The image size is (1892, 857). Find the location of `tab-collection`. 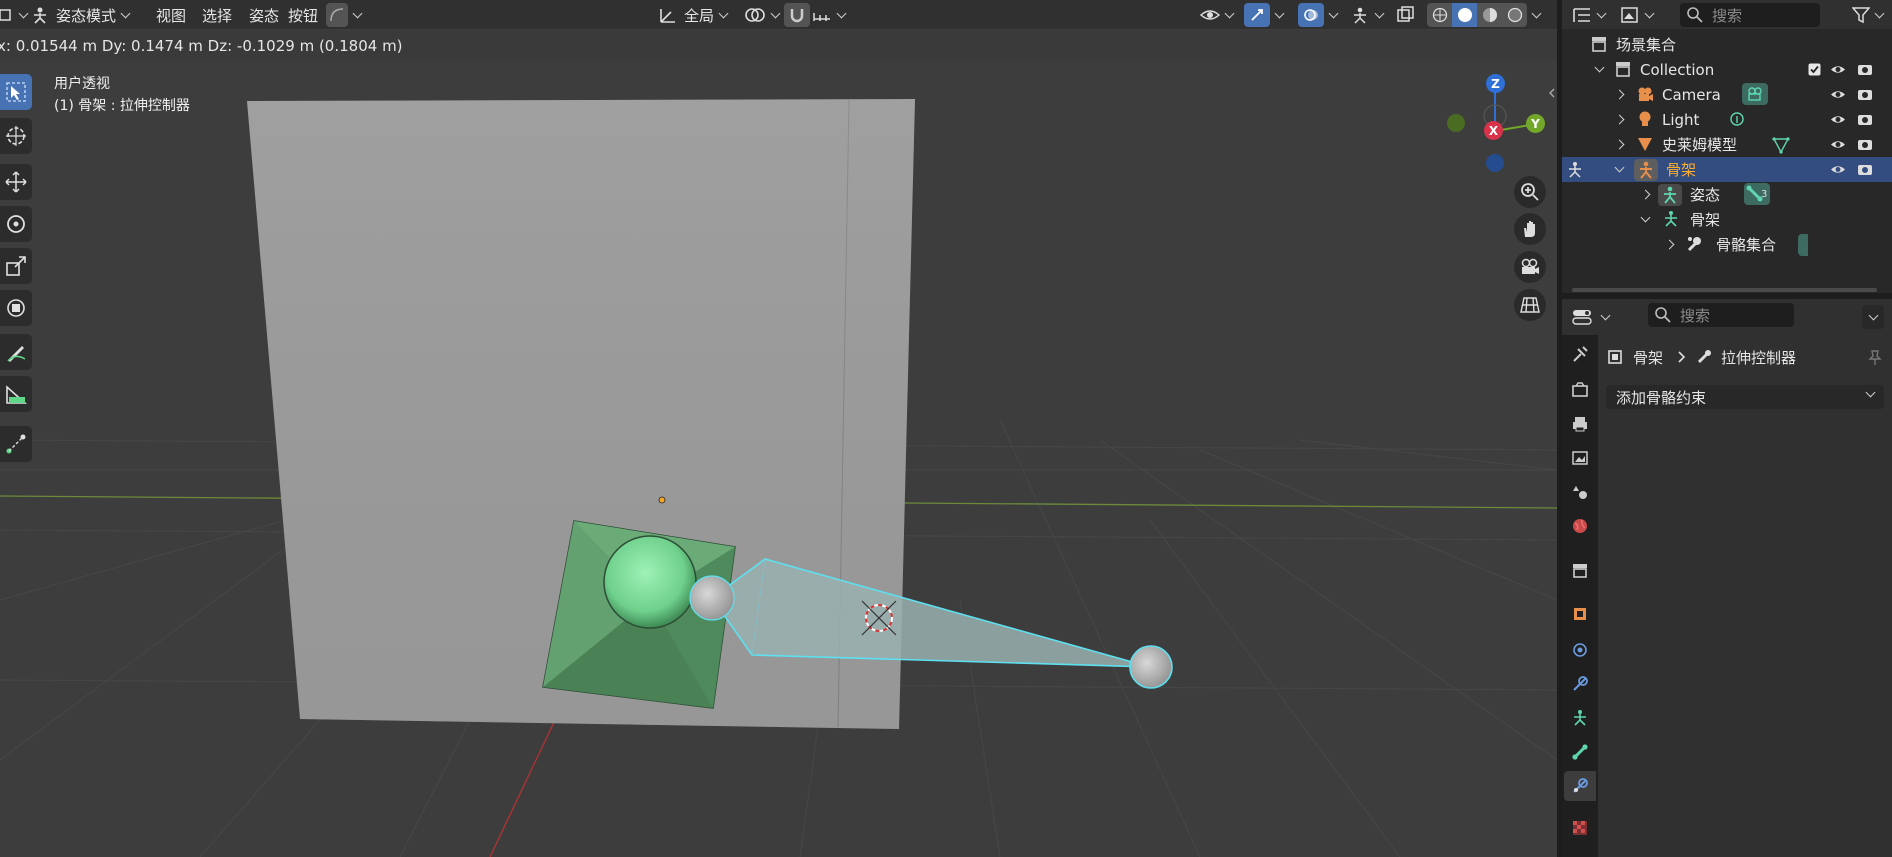

tab-collection is located at coordinates (1580, 570).